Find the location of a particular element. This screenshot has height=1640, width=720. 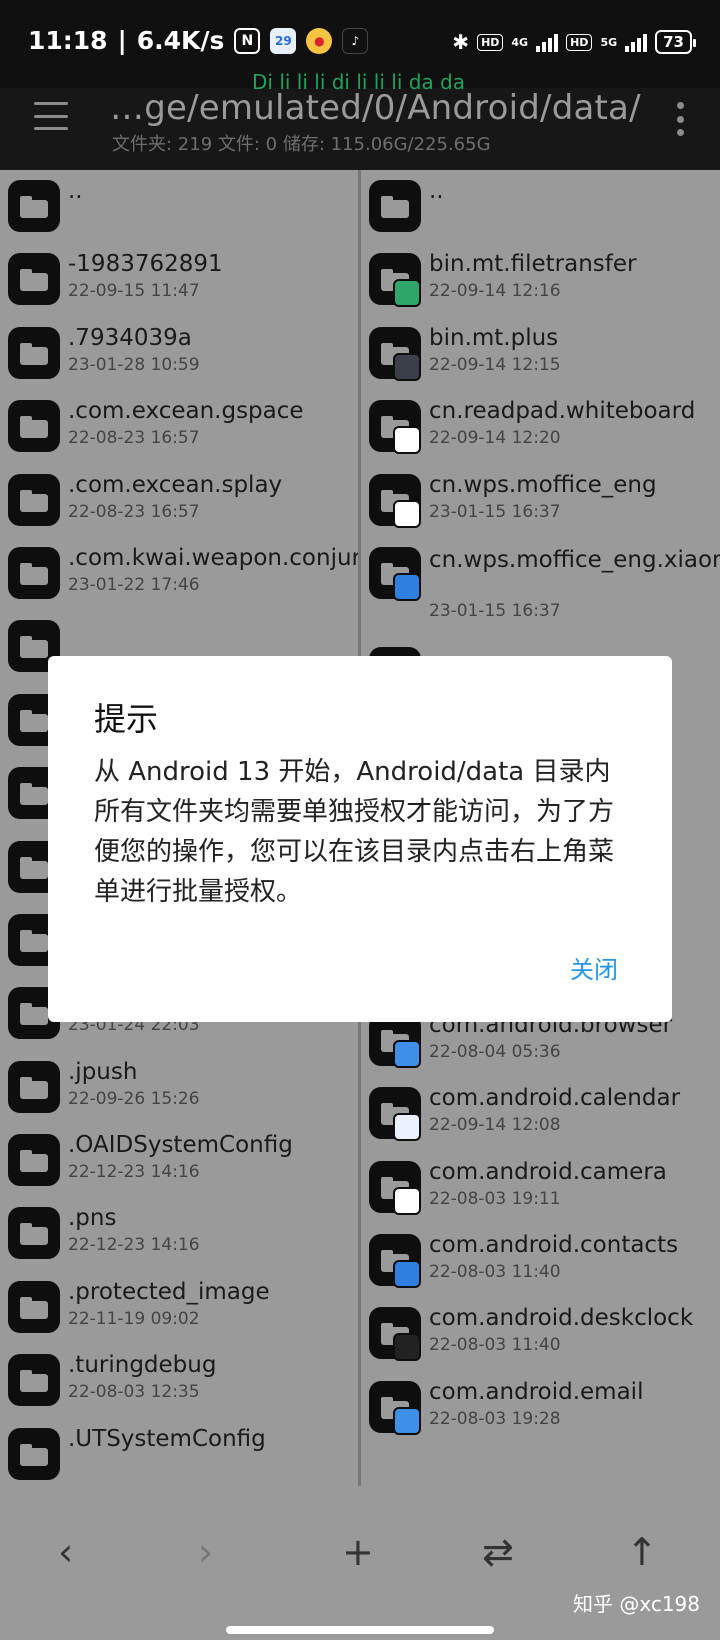

tiktok-icon: ♪ is located at coordinates (355, 40).